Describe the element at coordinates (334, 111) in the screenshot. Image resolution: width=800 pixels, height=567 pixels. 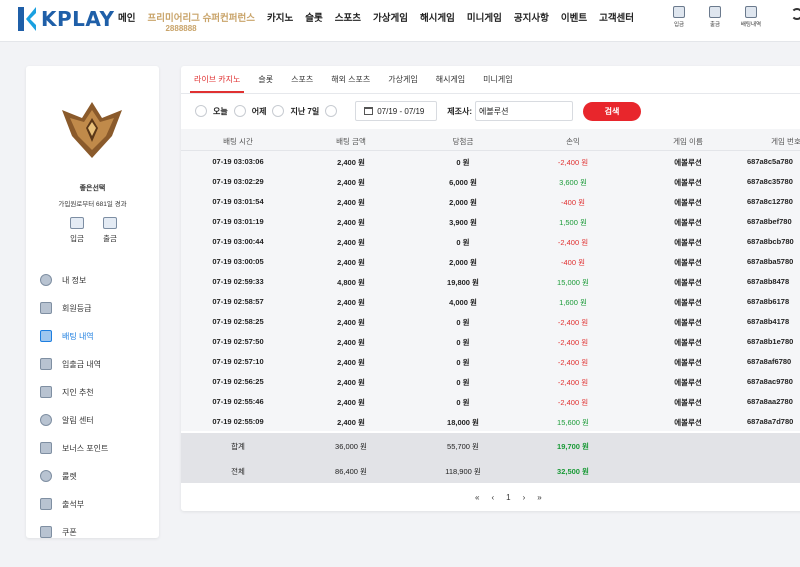
I see `radio-custom-range` at that location.